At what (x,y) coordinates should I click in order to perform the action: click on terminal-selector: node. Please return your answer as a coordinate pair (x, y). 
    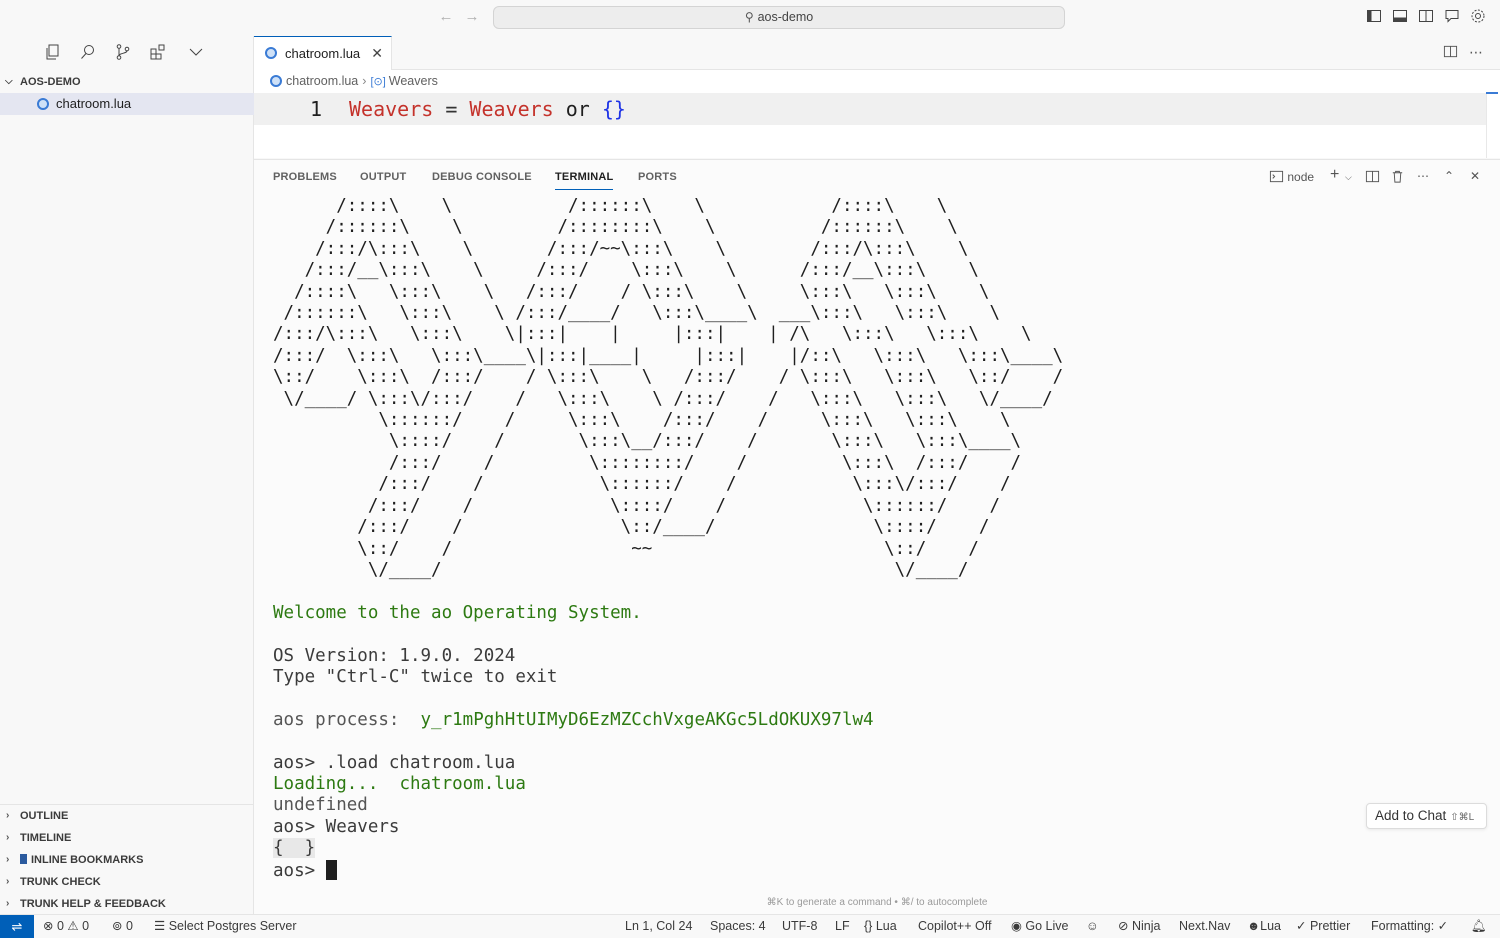
    Looking at the image, I should click on (1291, 178).